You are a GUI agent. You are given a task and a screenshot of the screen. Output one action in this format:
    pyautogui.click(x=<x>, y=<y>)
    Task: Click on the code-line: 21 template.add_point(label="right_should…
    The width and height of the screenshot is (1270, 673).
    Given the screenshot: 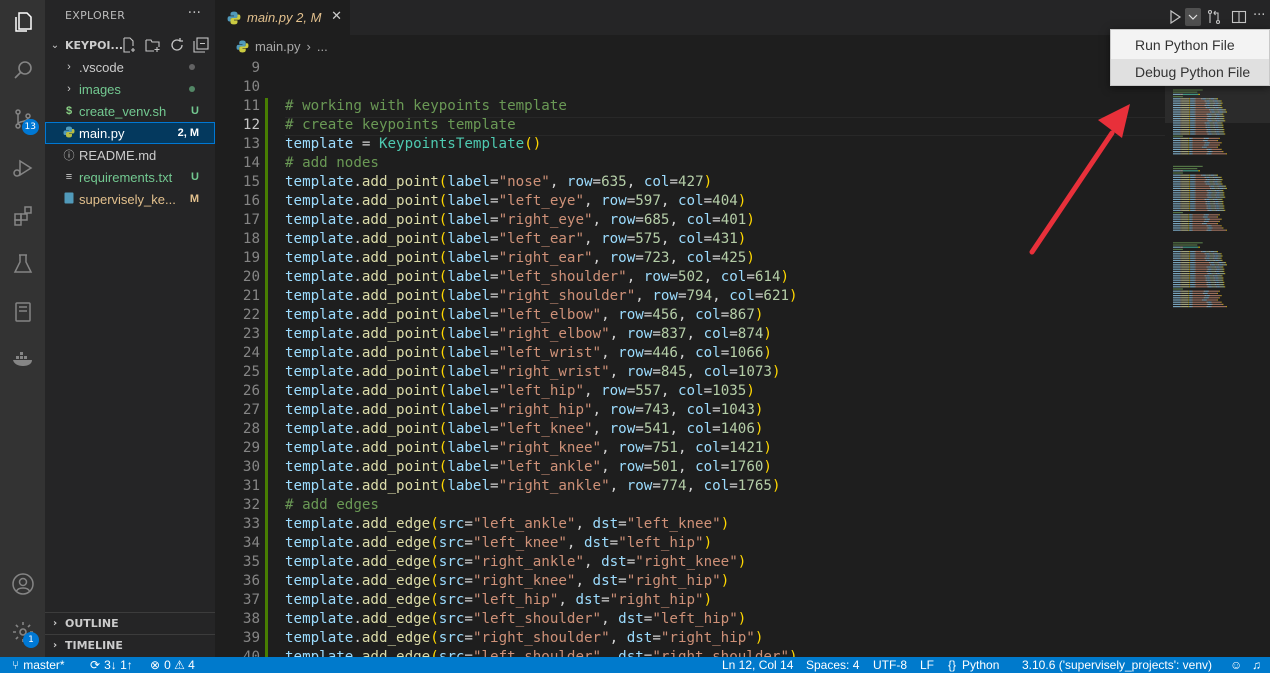 What is the action you would take?
    pyautogui.click(x=690, y=297)
    